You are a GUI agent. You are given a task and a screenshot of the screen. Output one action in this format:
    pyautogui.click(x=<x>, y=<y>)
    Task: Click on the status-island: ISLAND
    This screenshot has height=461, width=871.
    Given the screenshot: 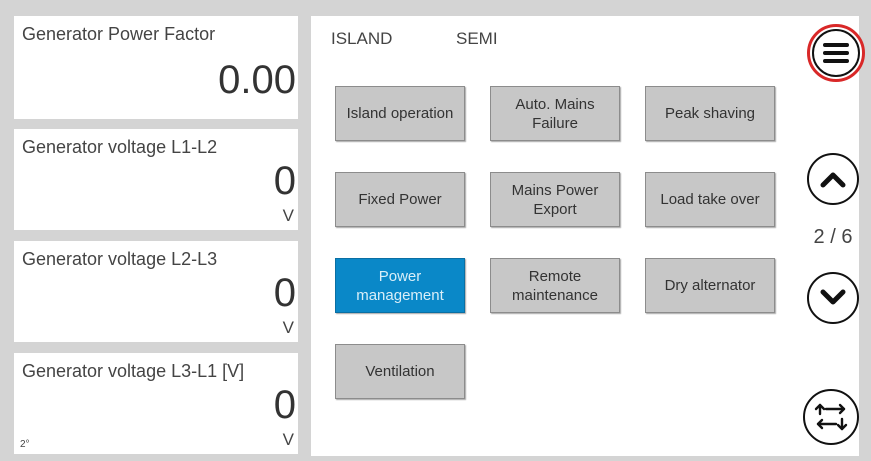 What is the action you would take?
    pyautogui.click(x=362, y=38)
    